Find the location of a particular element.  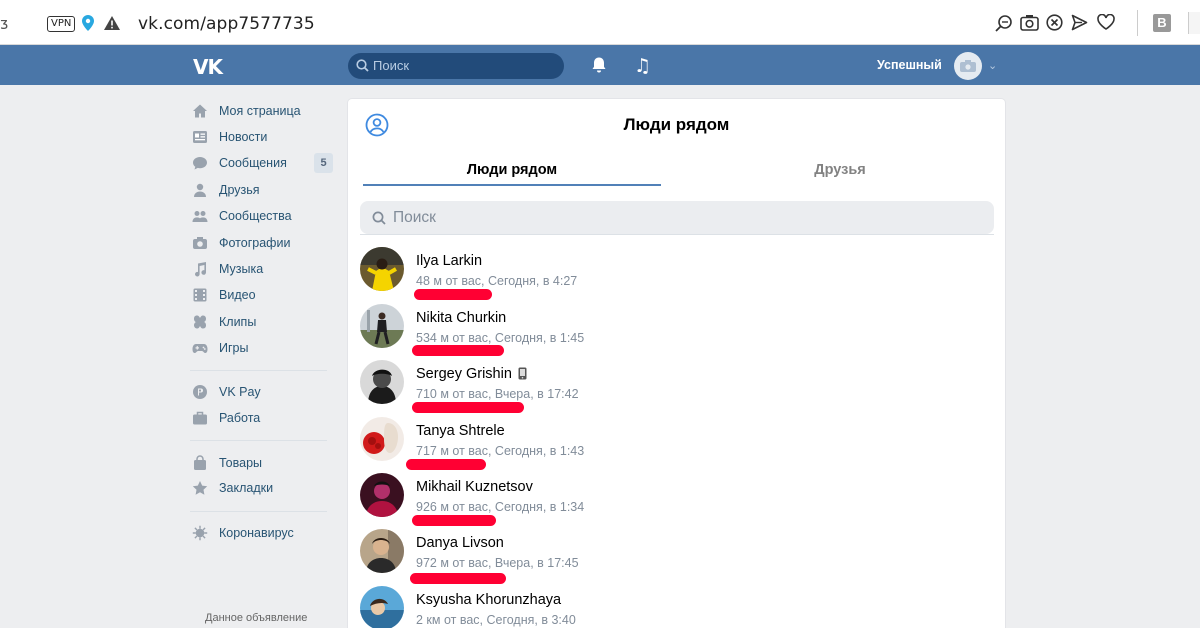

person-name: Ksyusha Khorunzhaya is located at coordinates (488, 600).